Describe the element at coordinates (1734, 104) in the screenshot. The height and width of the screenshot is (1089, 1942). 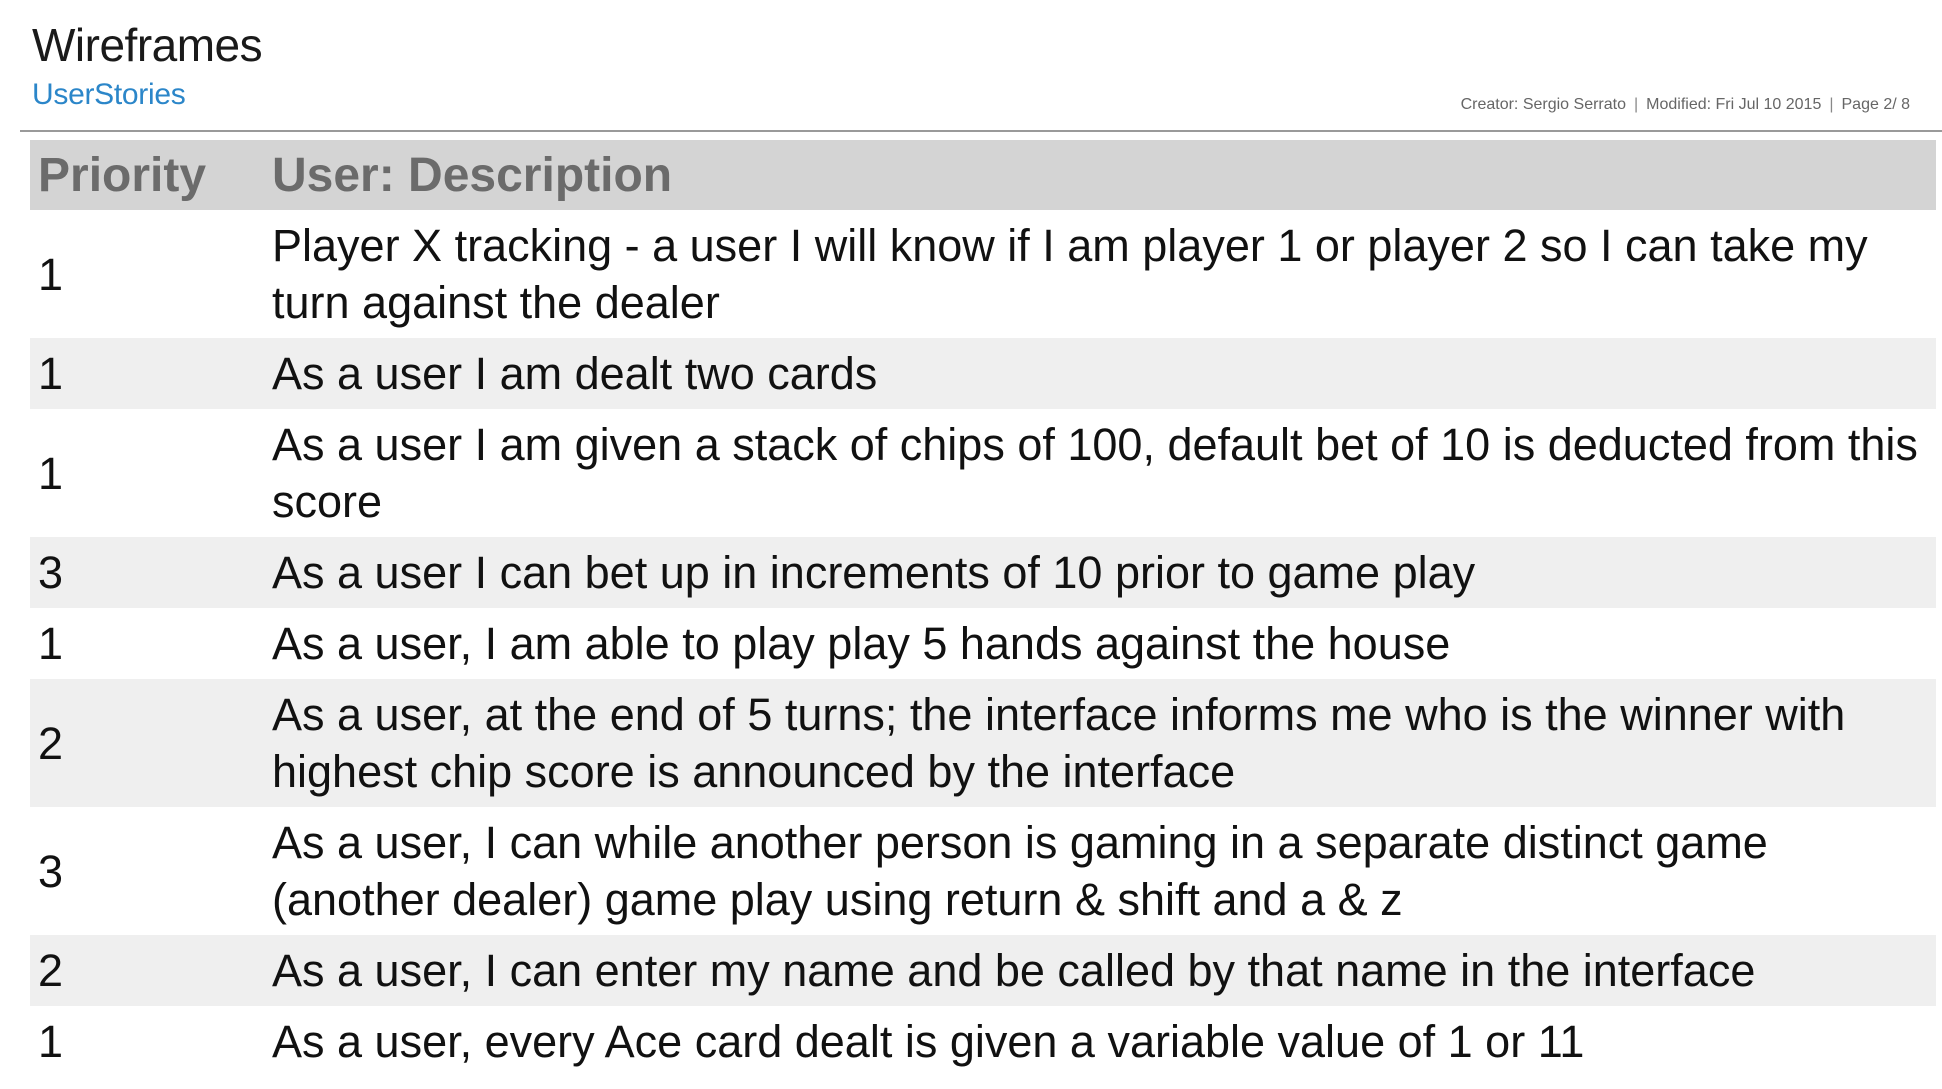
I see `modified-text: Modified: Fri Jul 10 2015` at that location.